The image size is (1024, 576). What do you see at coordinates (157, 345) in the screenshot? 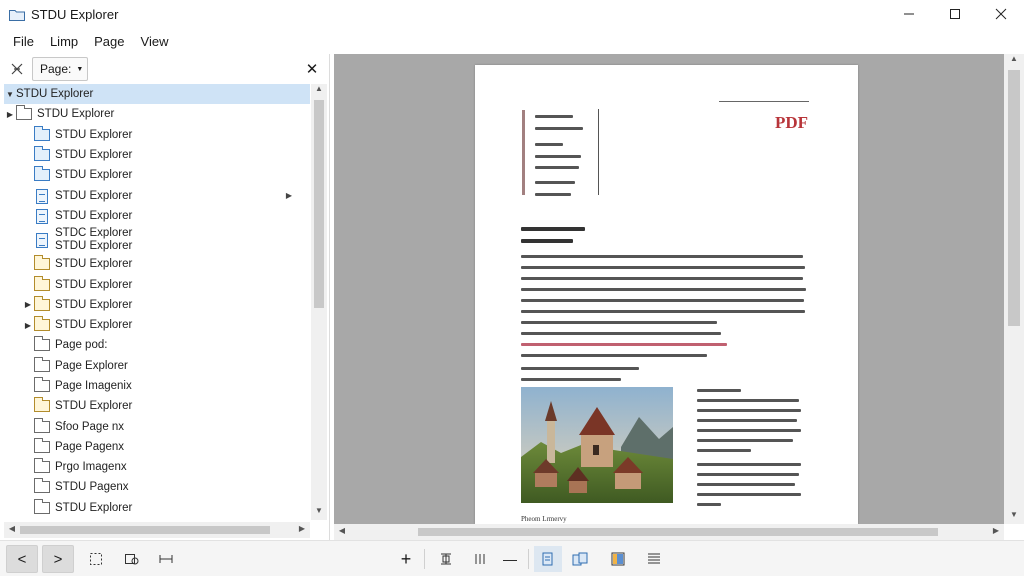
I see `tree-item: Page pod:` at bounding box center [157, 345].